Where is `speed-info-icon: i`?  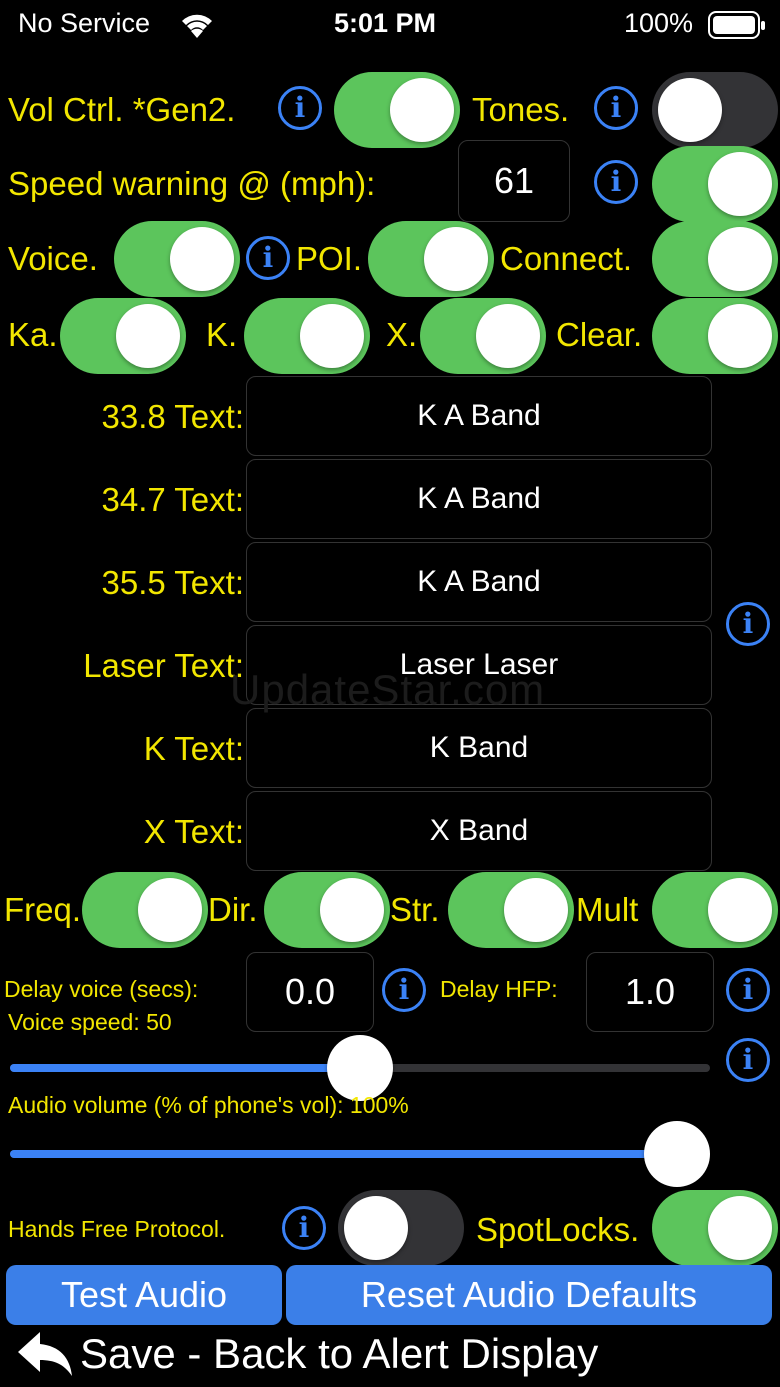
speed-info-icon: i is located at coordinates (616, 182).